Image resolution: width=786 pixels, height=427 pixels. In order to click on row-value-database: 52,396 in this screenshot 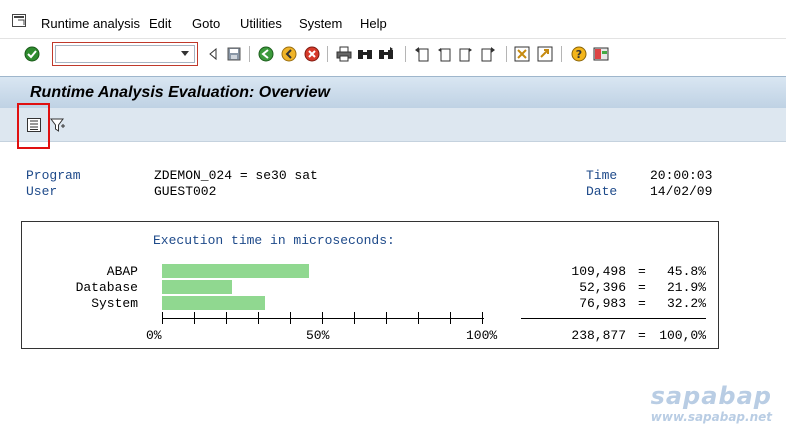, I will do `click(602, 287)`.